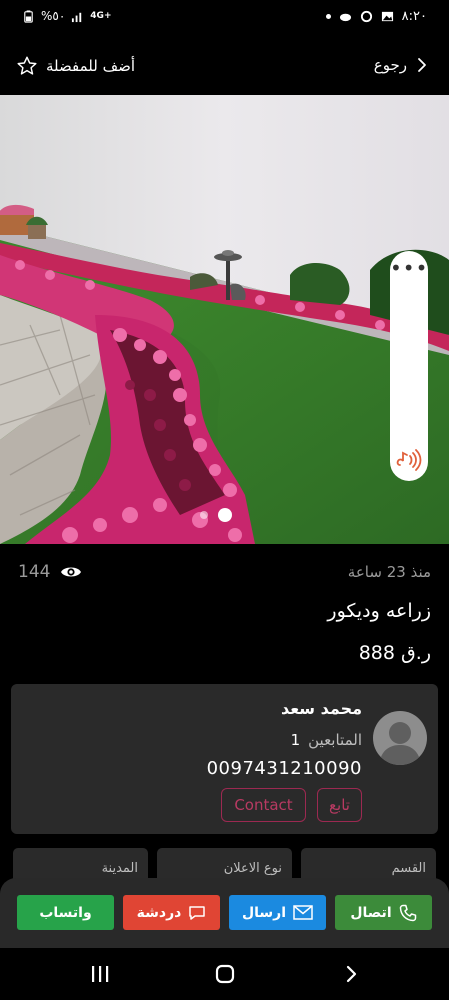 The width and height of the screenshot is (449, 1000). I want to click on back-button: رجوع, so click(401, 65).